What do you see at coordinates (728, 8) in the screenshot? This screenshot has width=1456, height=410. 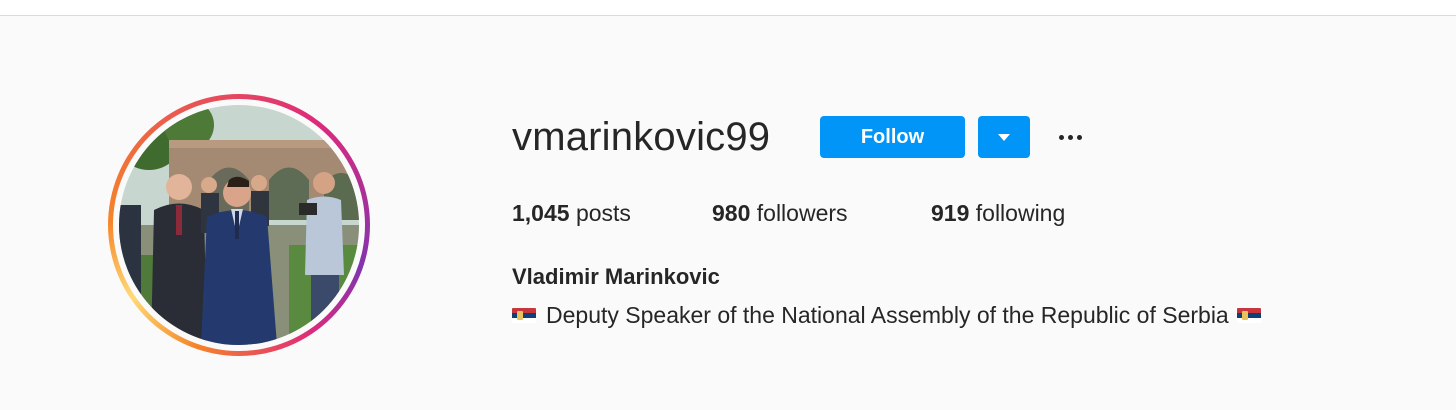 I see `top-navigation-bar` at bounding box center [728, 8].